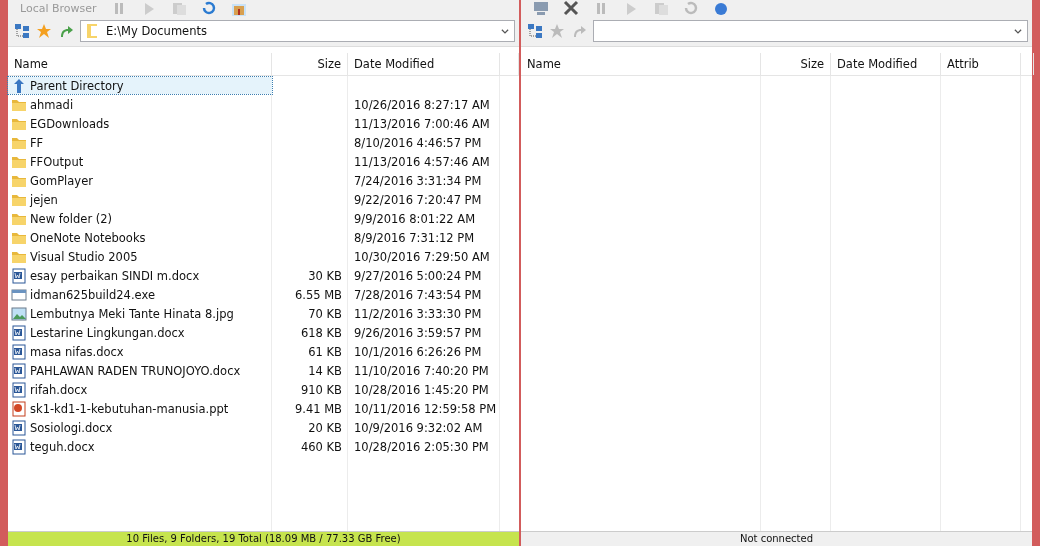  What do you see at coordinates (325, 427) in the screenshot?
I see `file-size-cell-text: 20 KB` at bounding box center [325, 427].